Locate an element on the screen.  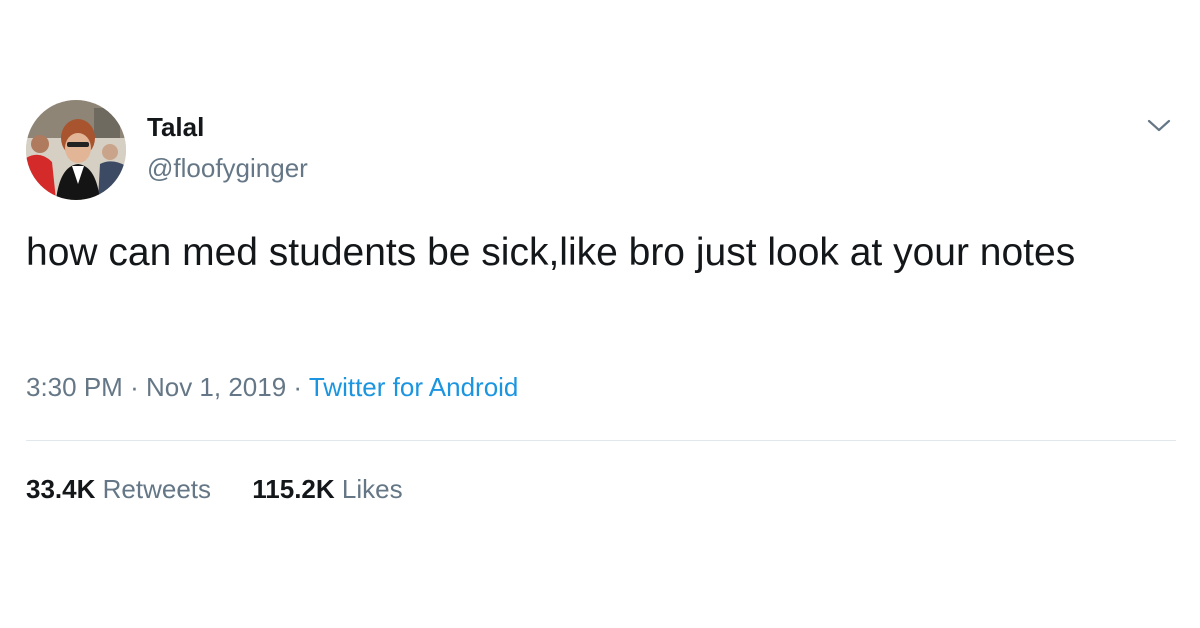
retweets-count: 33.4K is located at coordinates (61, 489).